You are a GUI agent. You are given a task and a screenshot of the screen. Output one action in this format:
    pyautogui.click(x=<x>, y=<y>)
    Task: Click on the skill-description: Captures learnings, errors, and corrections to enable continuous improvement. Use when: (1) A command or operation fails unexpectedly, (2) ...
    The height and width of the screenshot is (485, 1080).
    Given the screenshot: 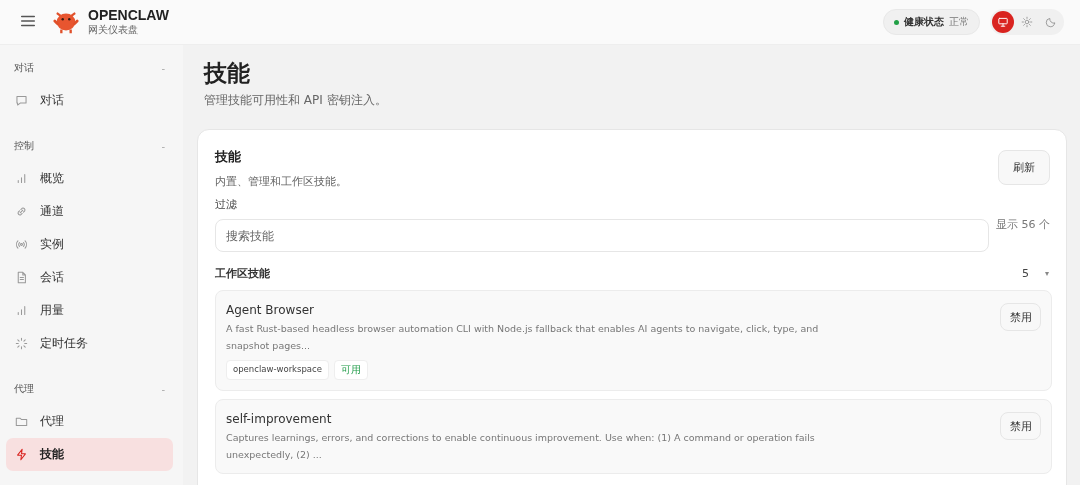 What is the action you would take?
    pyautogui.click(x=521, y=446)
    